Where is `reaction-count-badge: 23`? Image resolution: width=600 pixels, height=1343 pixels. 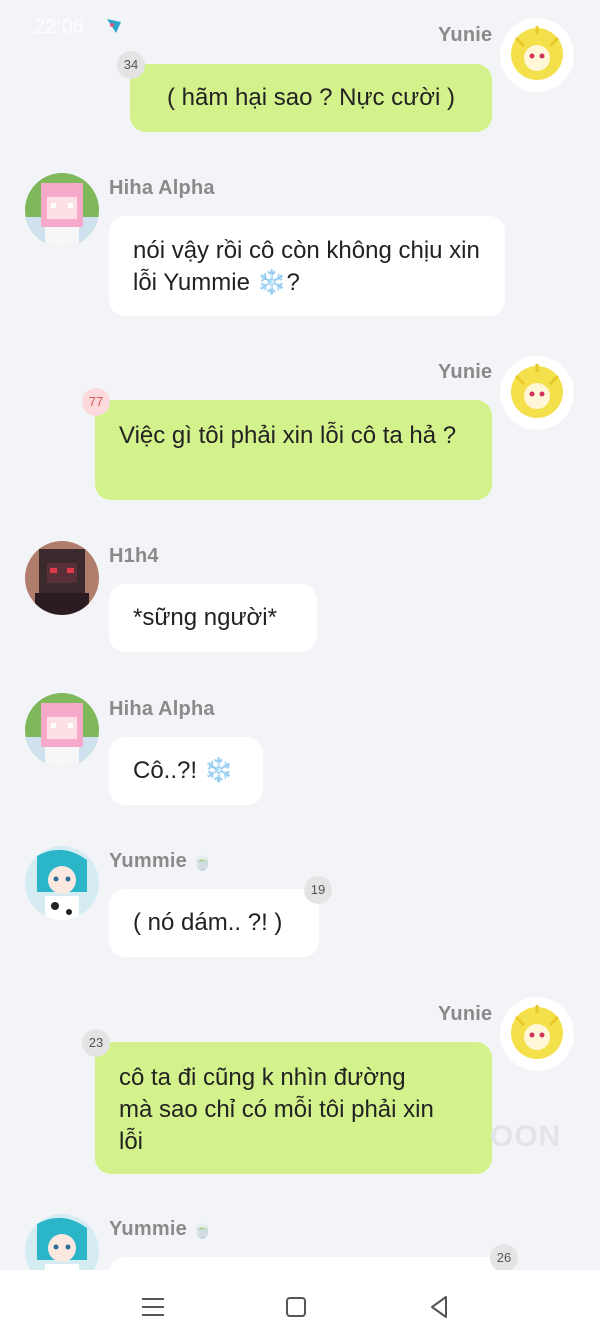 reaction-count-badge: 23 is located at coordinates (96, 1043).